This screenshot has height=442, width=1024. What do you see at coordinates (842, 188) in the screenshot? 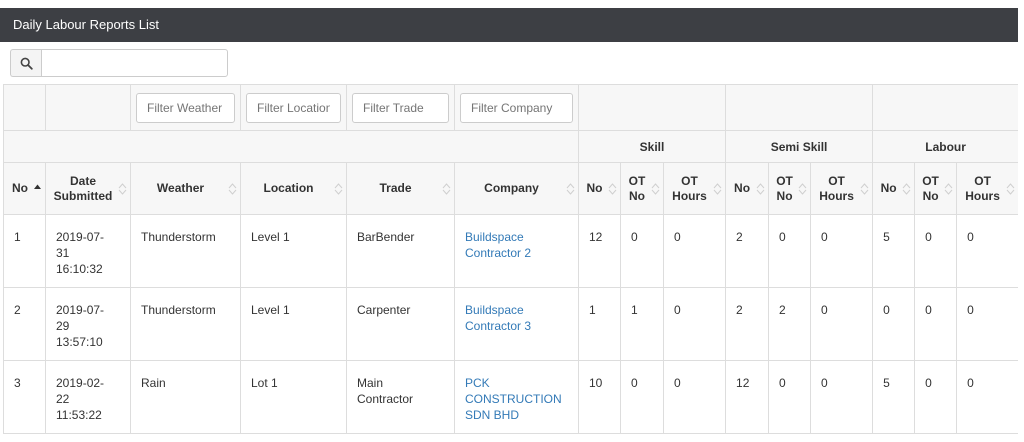
I see `column-header-semi-skill-ot-hours: OT Hours` at bounding box center [842, 188].